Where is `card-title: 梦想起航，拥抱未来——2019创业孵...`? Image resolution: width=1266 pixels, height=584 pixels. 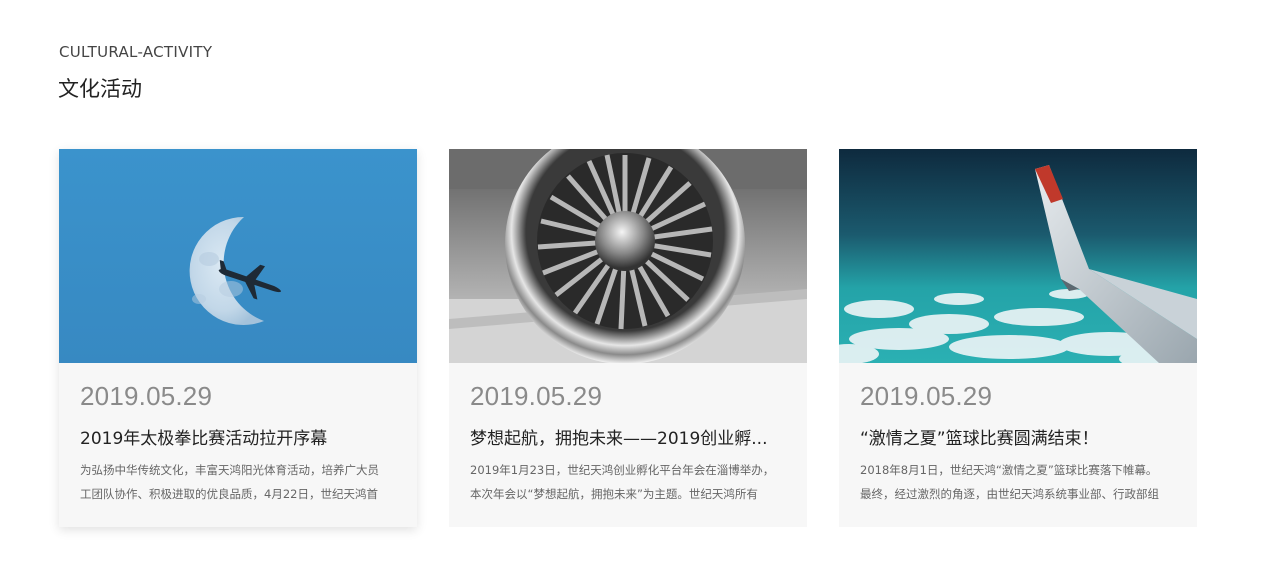
card-title: 梦想起航，拥抱未来——2019创业孵... is located at coordinates (629, 436).